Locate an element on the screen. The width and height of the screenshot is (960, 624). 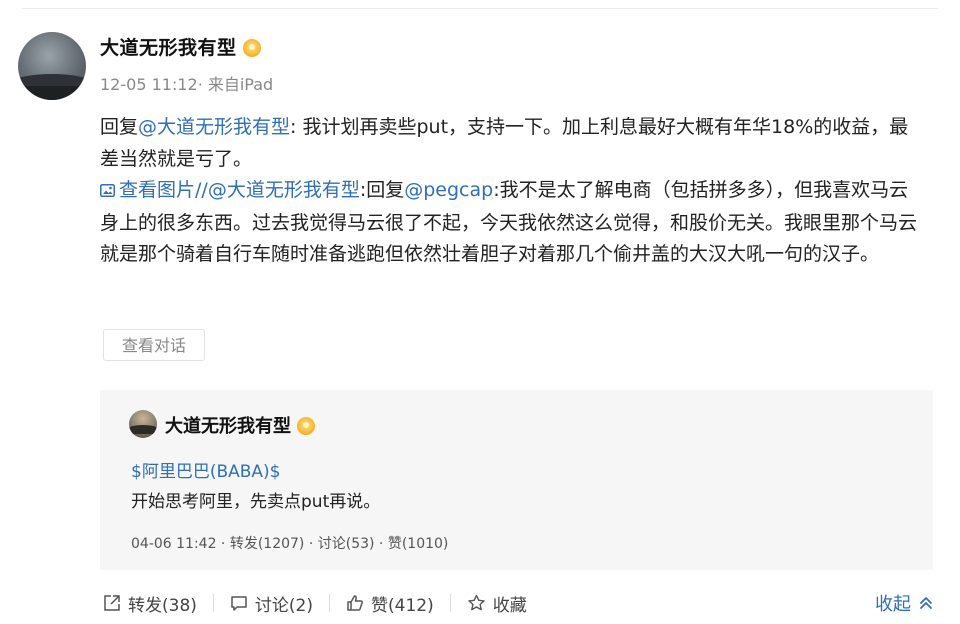
favorite-button: 收藏 is located at coordinates (497, 603).